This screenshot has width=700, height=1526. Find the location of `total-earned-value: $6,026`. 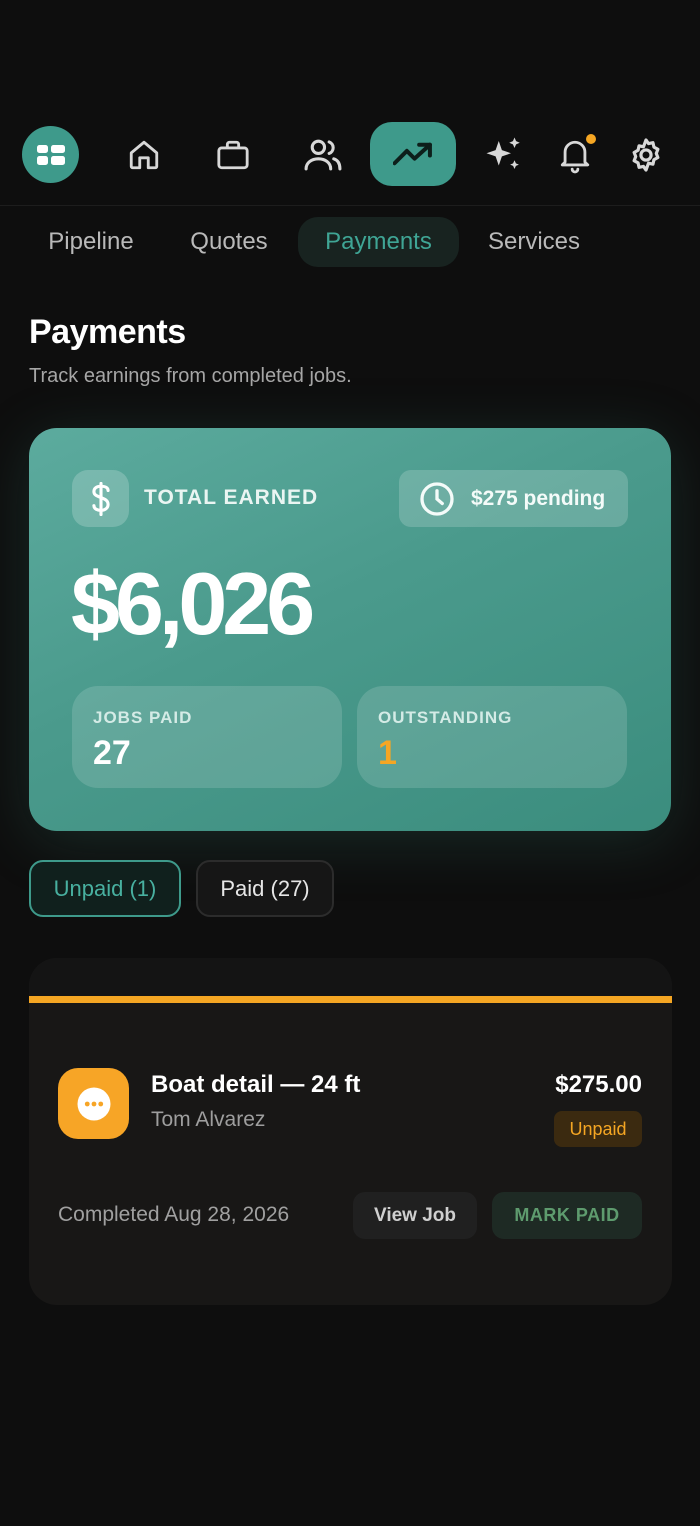

total-earned-value: $6,026 is located at coordinates (193, 603).